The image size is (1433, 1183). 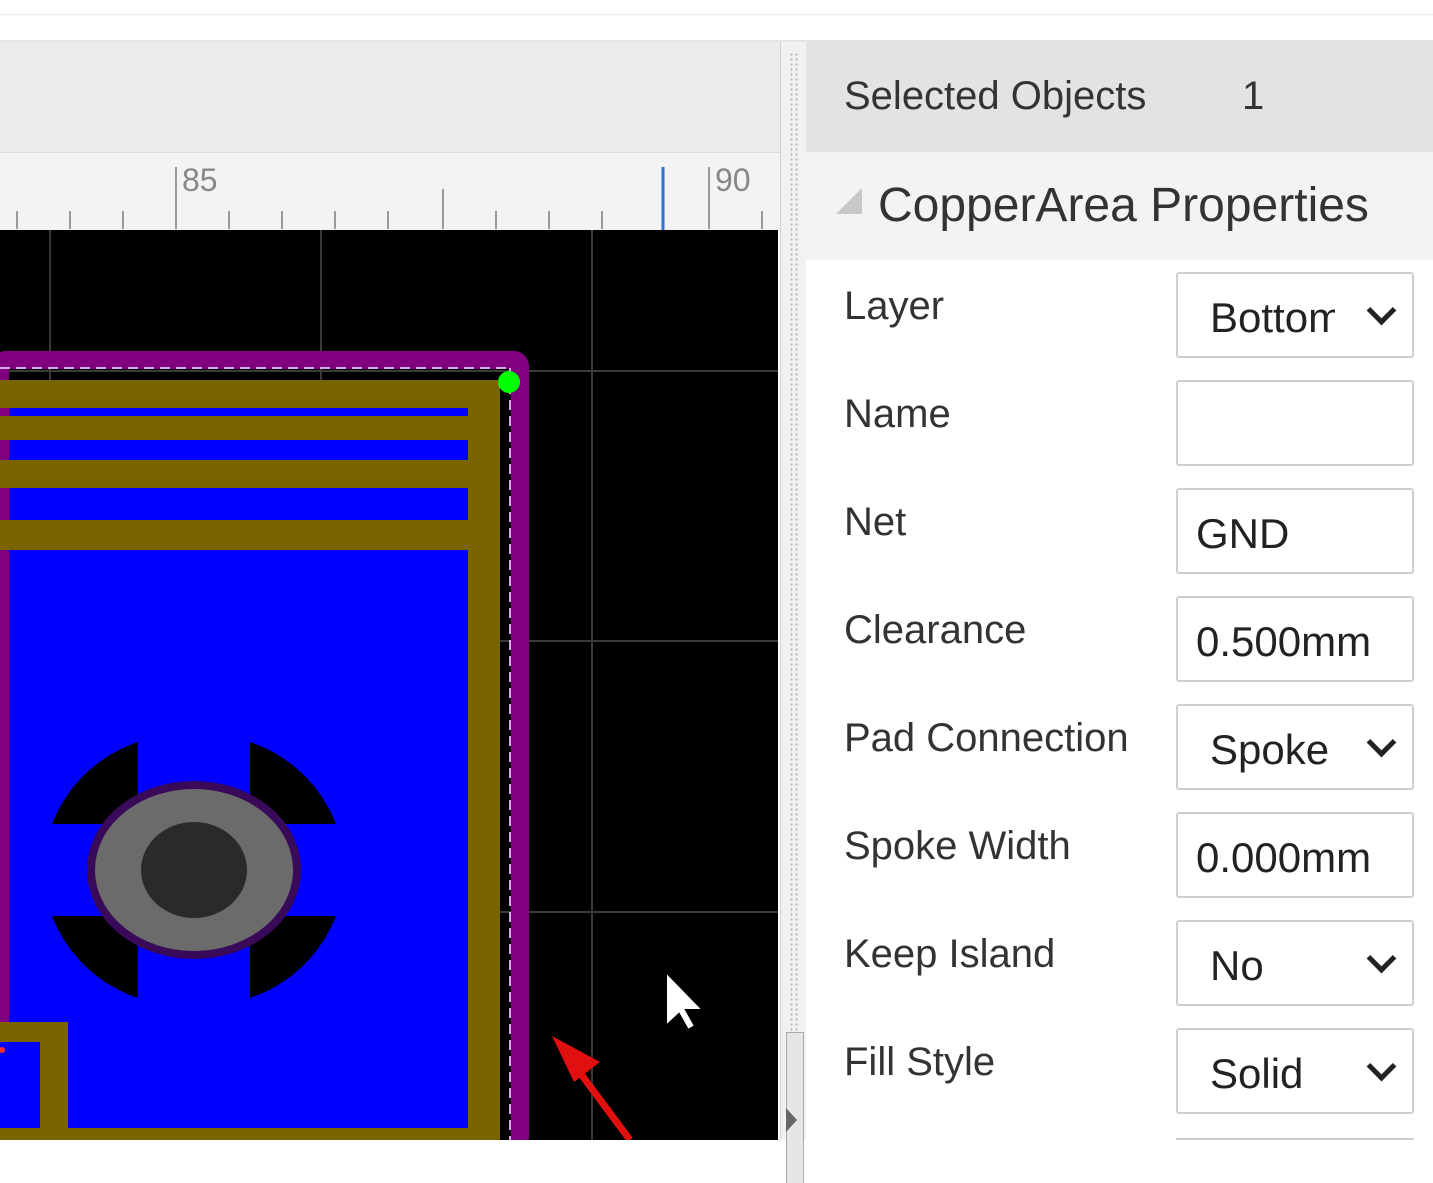 What do you see at coordinates (897, 414) in the screenshot?
I see `name-label: Name` at bounding box center [897, 414].